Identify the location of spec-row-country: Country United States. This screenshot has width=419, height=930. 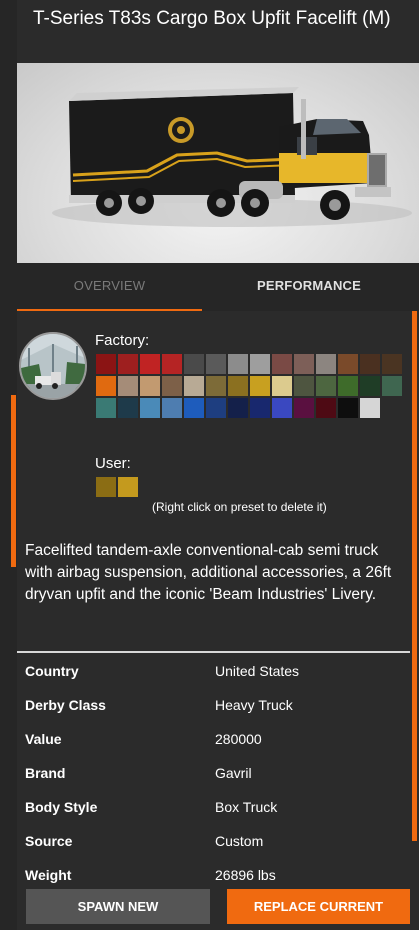
(215, 671).